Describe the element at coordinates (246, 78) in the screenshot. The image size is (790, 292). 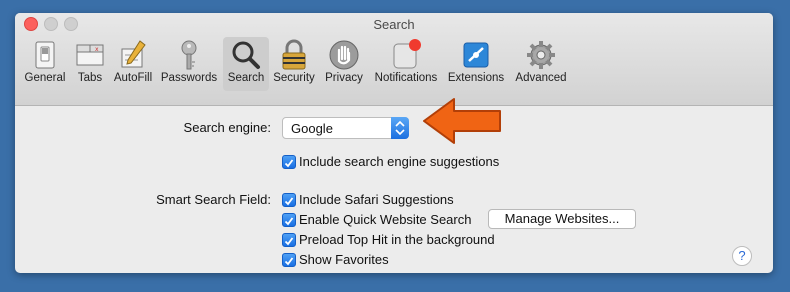
I see `tab-label: Search` at that location.